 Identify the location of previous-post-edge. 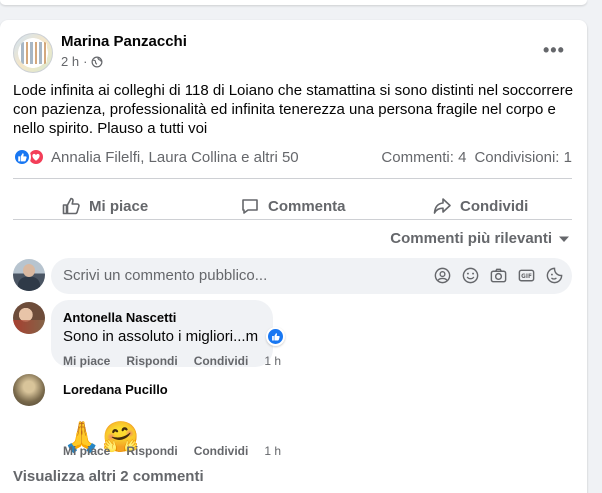
(293, 2).